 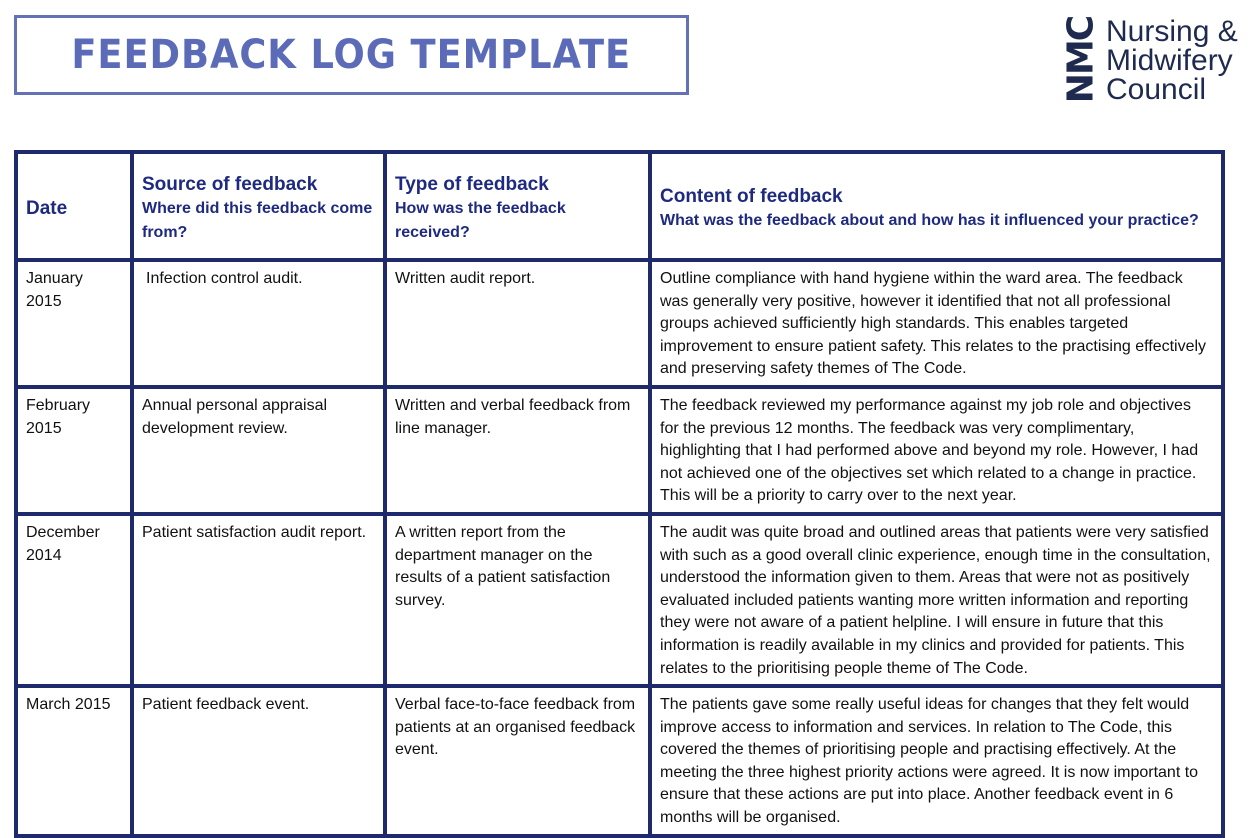 I want to click on page-title: FEEDBACK LOG TEMPLATE, so click(x=351, y=55).